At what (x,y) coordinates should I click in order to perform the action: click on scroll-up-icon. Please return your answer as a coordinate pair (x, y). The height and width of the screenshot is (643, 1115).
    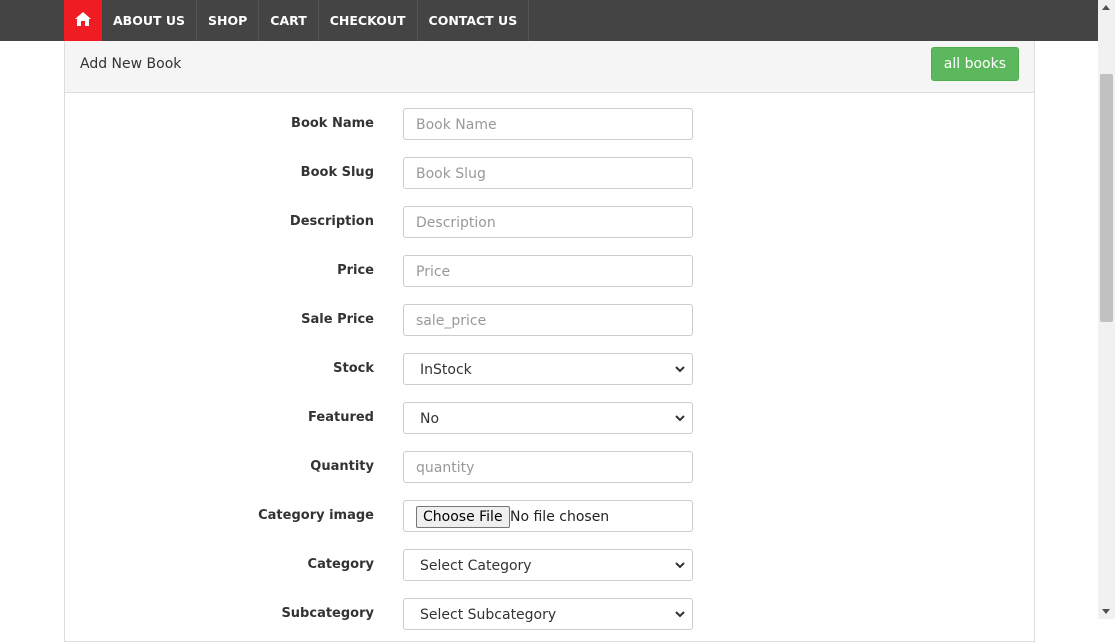
    Looking at the image, I should click on (1106, 7).